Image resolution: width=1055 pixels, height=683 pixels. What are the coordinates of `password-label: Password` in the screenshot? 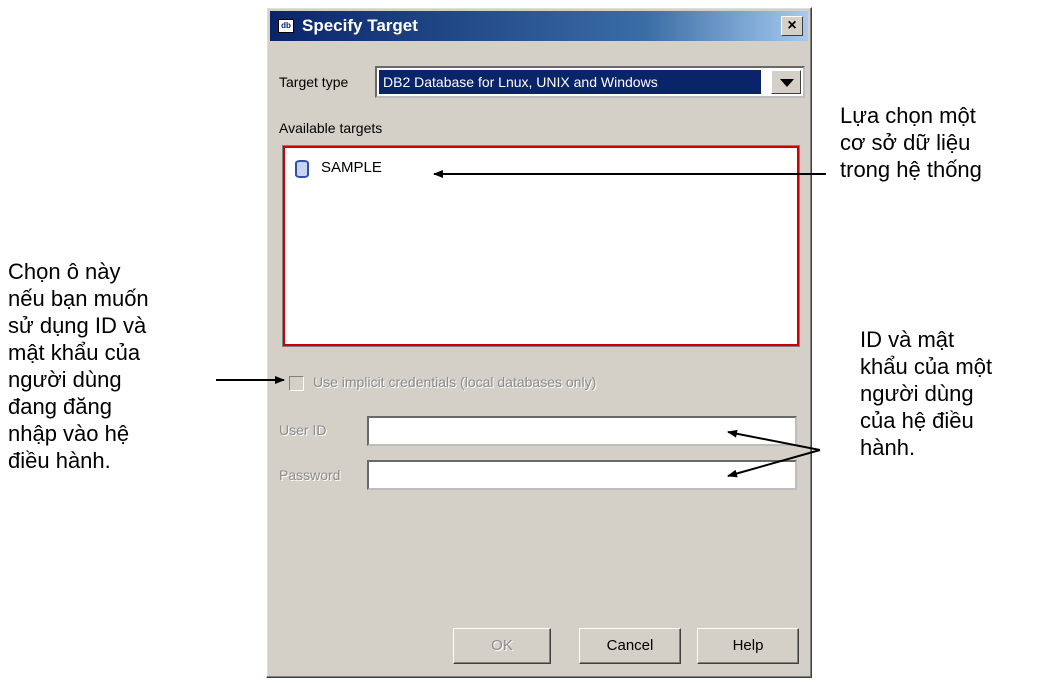 It's located at (310, 475).